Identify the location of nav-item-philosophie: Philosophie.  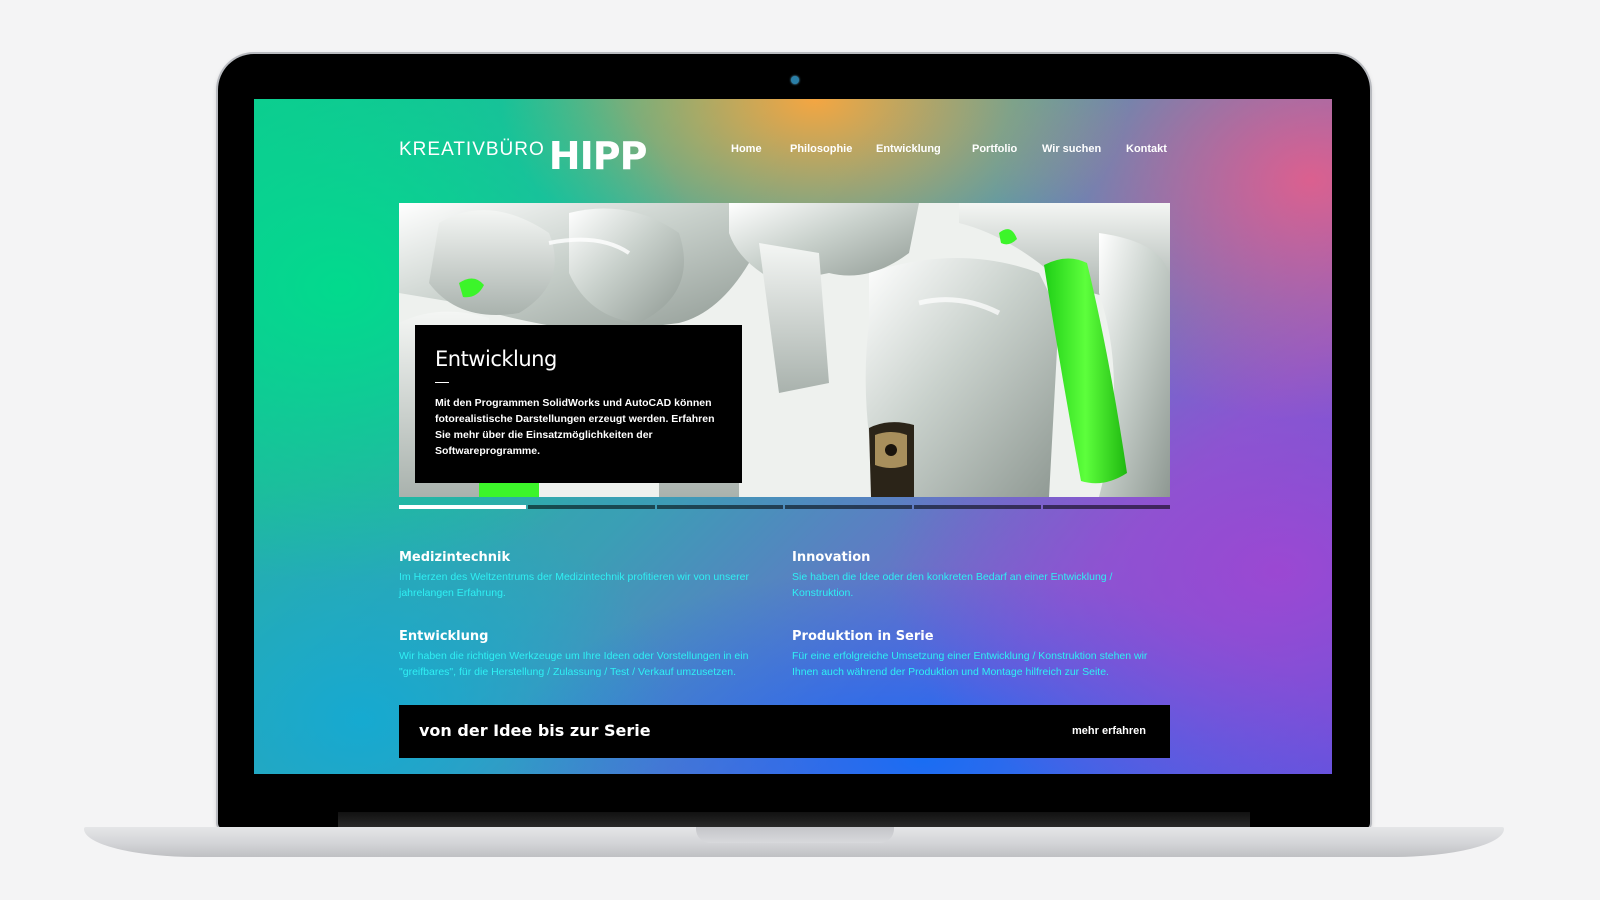
(821, 149).